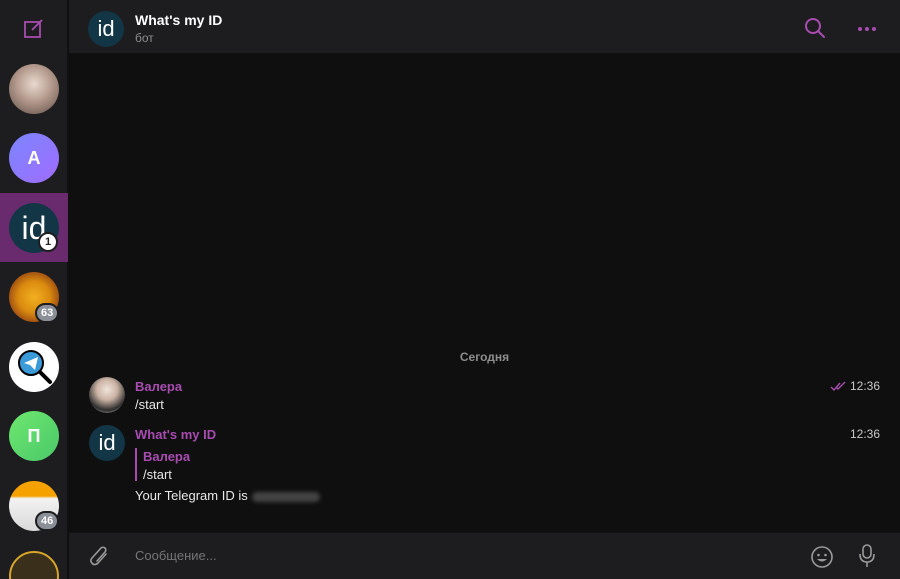 This screenshot has height=579, width=900. What do you see at coordinates (484, 357) in the screenshot?
I see `date-separator: Сегодня` at bounding box center [484, 357].